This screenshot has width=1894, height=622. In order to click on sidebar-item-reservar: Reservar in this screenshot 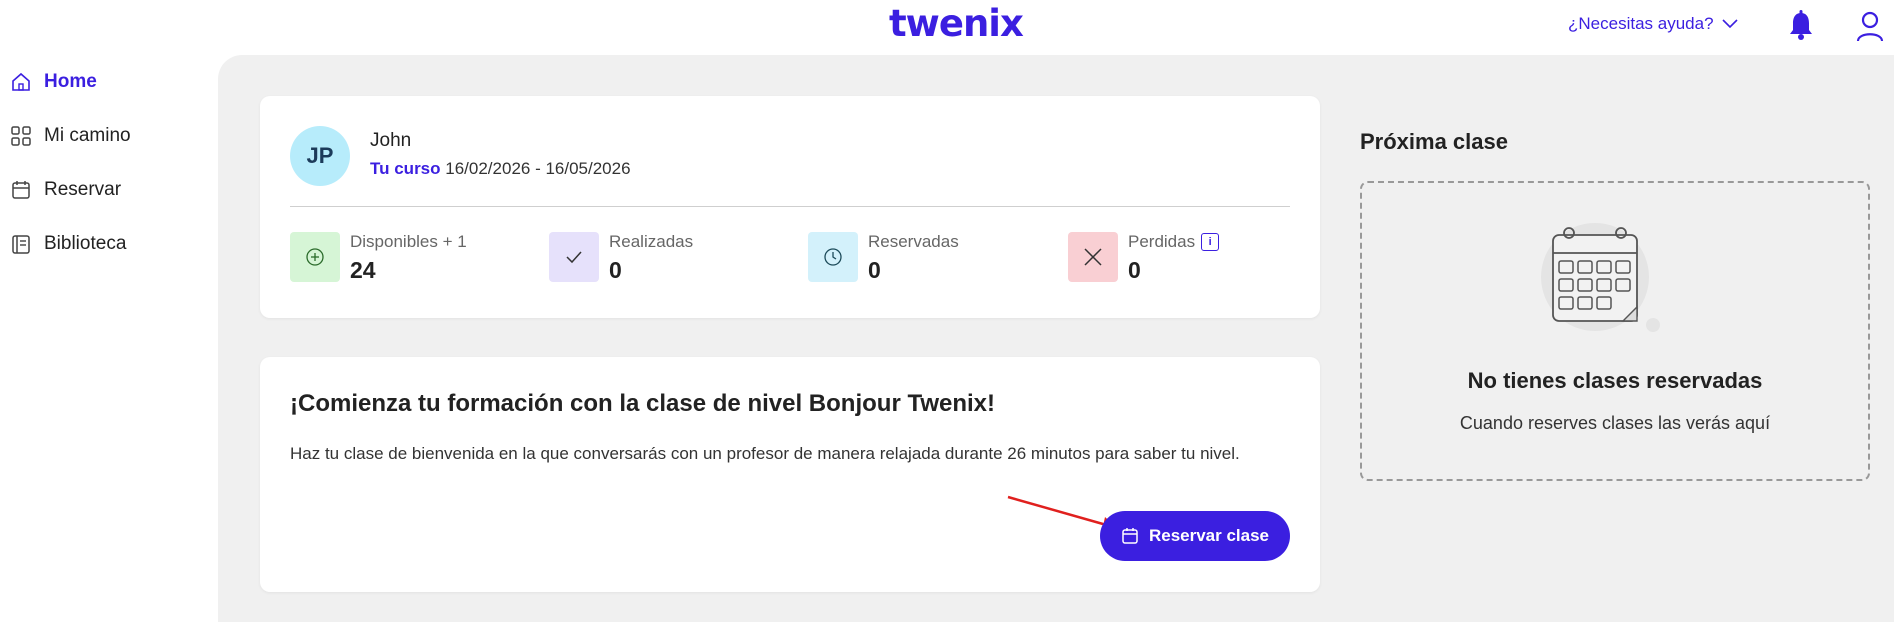, I will do `click(65, 190)`.